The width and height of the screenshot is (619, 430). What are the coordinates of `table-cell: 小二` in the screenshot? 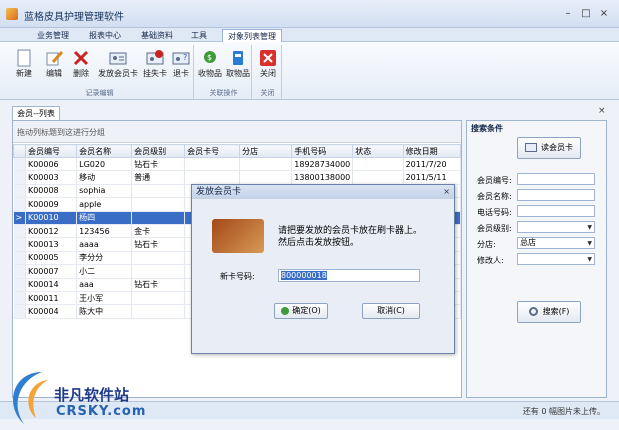 It's located at (104, 271).